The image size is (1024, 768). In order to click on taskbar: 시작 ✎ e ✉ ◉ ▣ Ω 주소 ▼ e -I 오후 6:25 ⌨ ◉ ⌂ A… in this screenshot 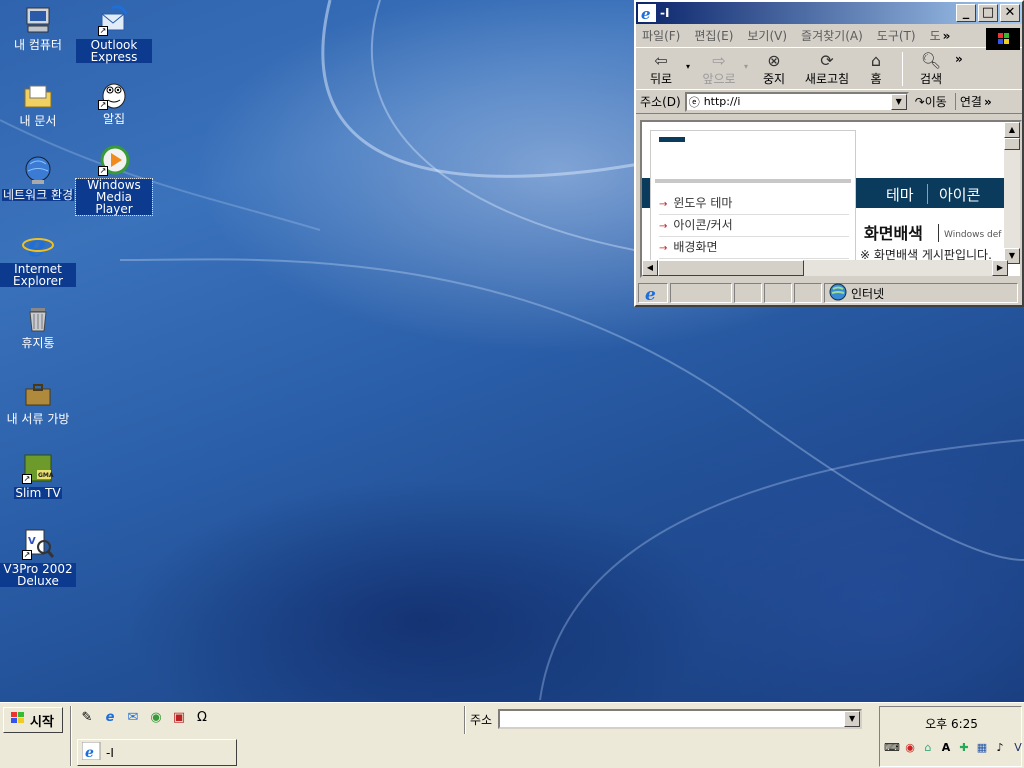, I will do `click(512, 735)`.